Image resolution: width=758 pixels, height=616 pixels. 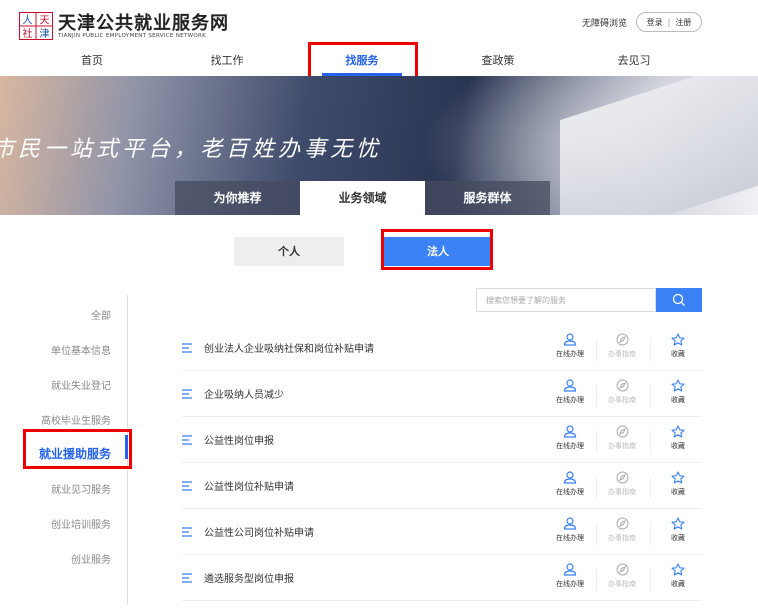 I want to click on accessibility-link: 无障碍浏览, so click(x=604, y=22).